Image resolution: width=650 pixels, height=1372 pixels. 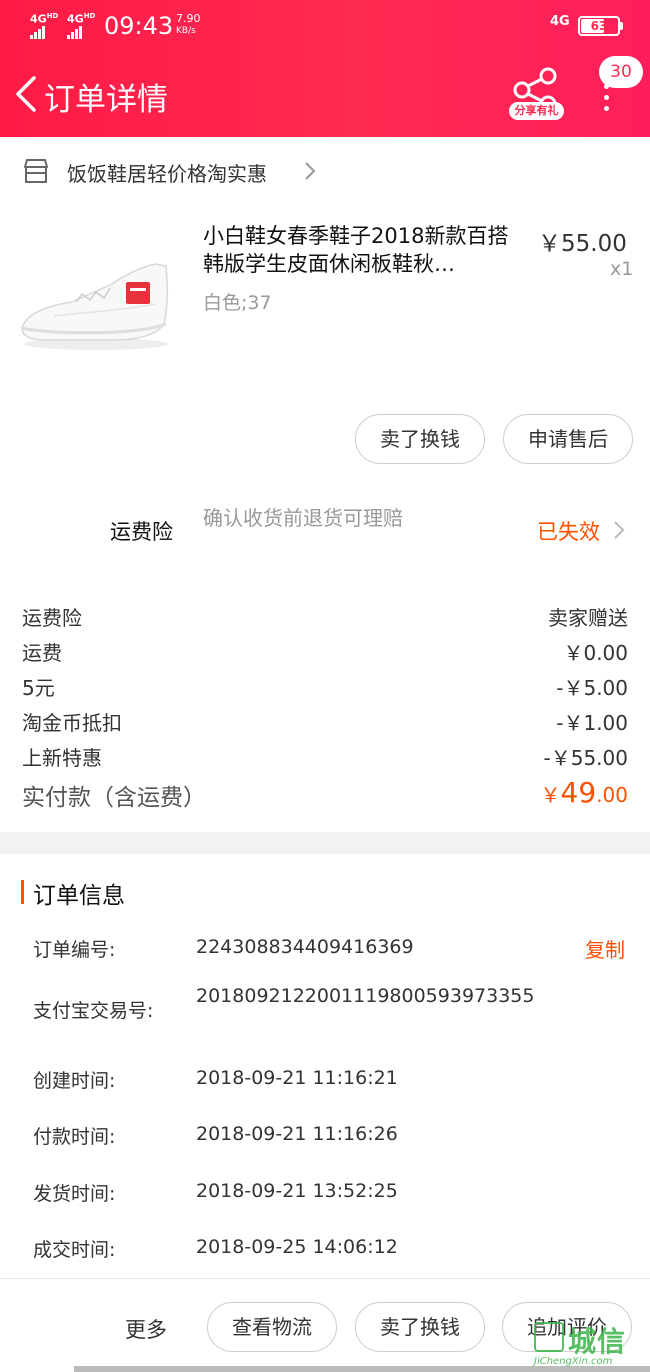 I want to click on product-price: ￥55.00, so click(x=582, y=244).